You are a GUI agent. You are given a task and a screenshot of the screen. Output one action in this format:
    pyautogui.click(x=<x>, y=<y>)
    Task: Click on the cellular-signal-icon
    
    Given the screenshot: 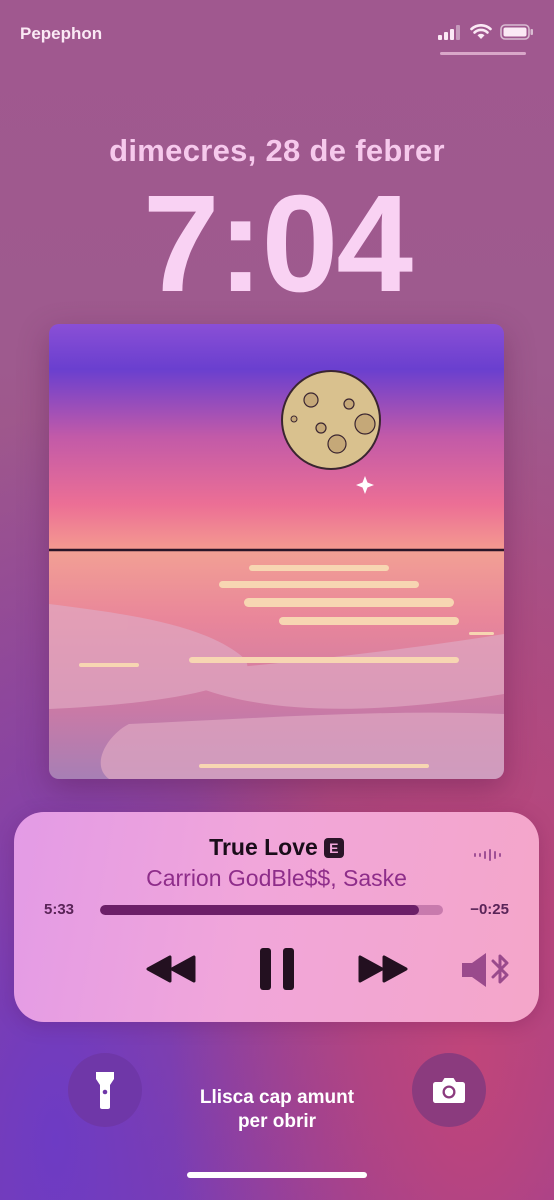 What is the action you would take?
    pyautogui.click(x=450, y=34)
    